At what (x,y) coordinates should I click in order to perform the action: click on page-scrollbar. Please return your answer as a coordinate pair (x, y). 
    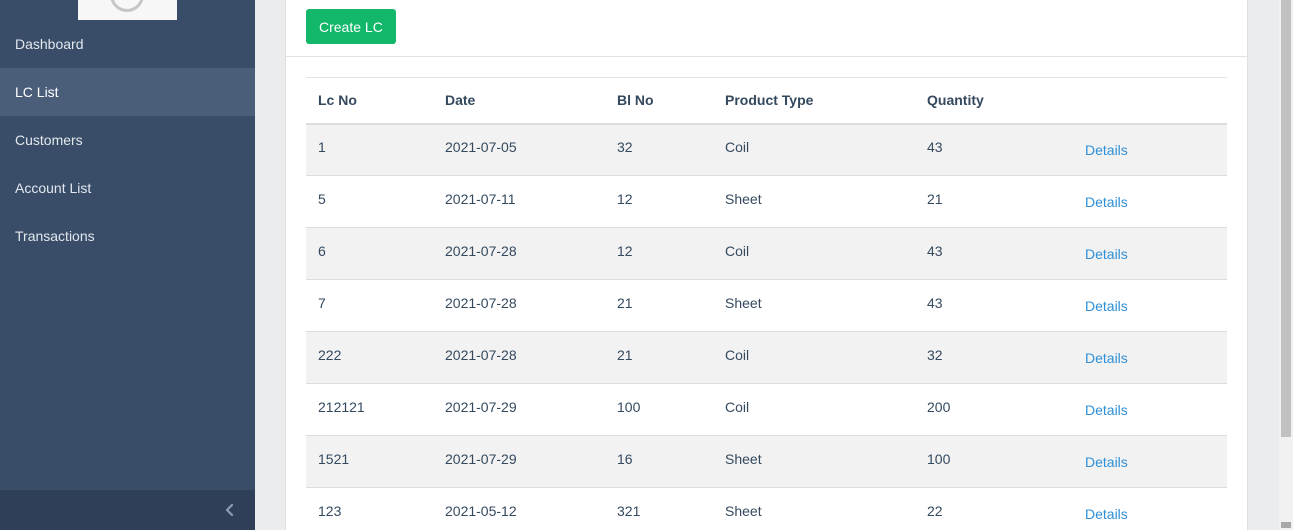
    Looking at the image, I should click on (1286, 265).